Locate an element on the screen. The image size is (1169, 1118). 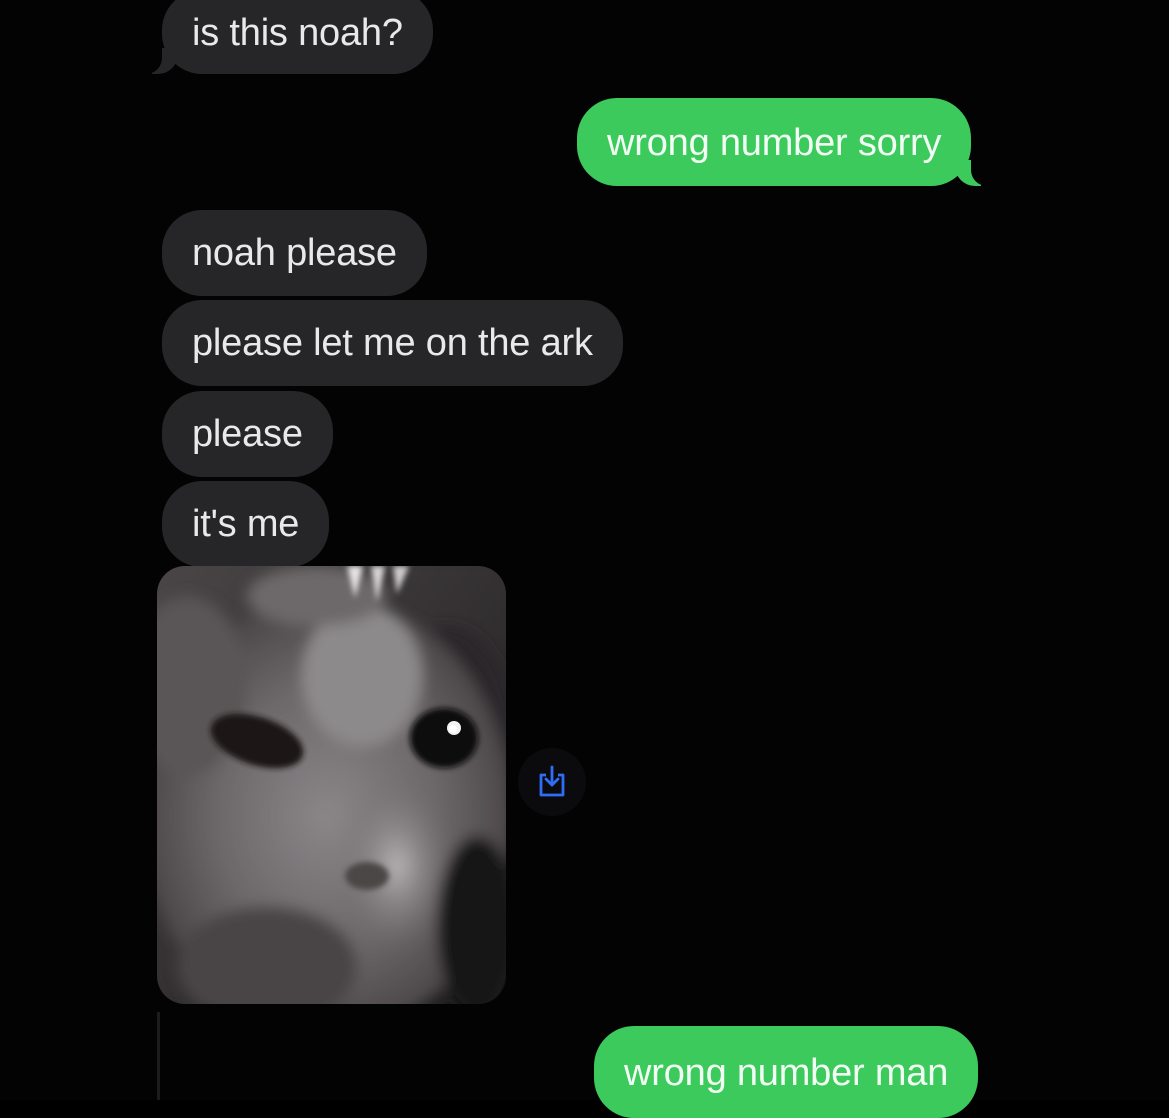
save-photo-button is located at coordinates (552, 782).